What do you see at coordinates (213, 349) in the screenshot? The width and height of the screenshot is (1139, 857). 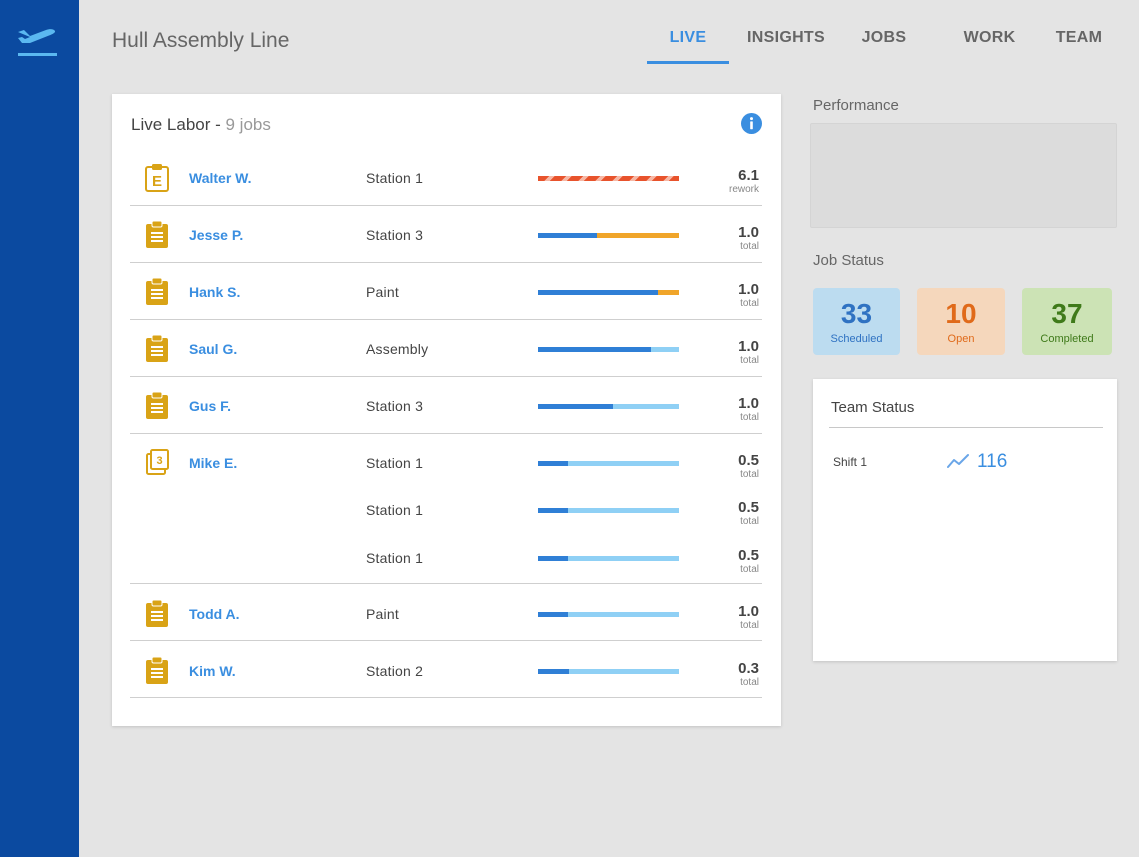 I see `worker-name: Saul G.` at bounding box center [213, 349].